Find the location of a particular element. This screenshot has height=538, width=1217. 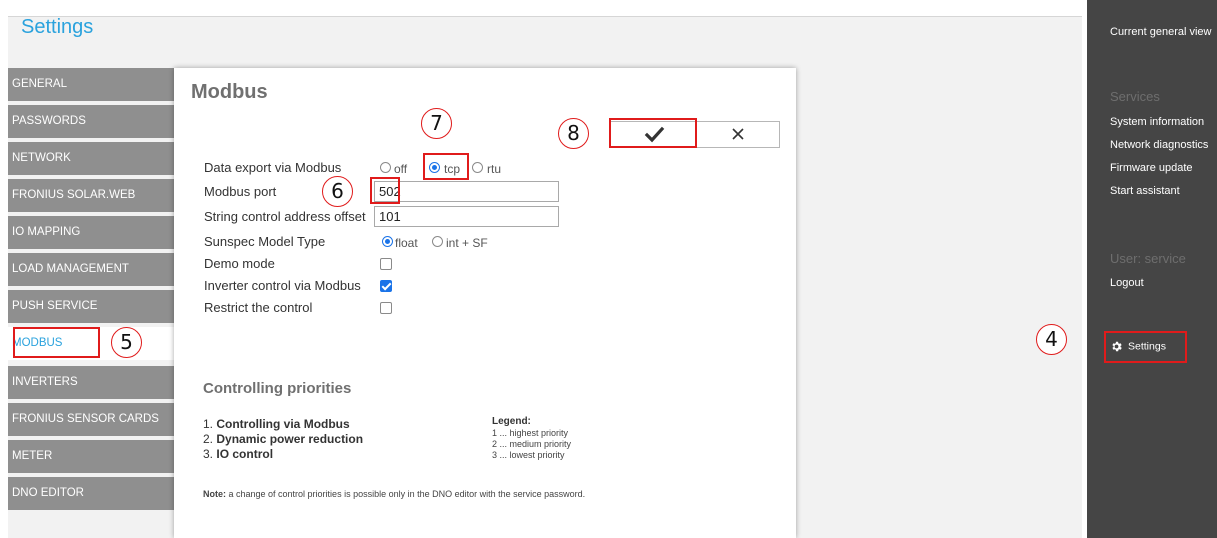

nav-item-passwords: PASSWORDS is located at coordinates (91, 121).